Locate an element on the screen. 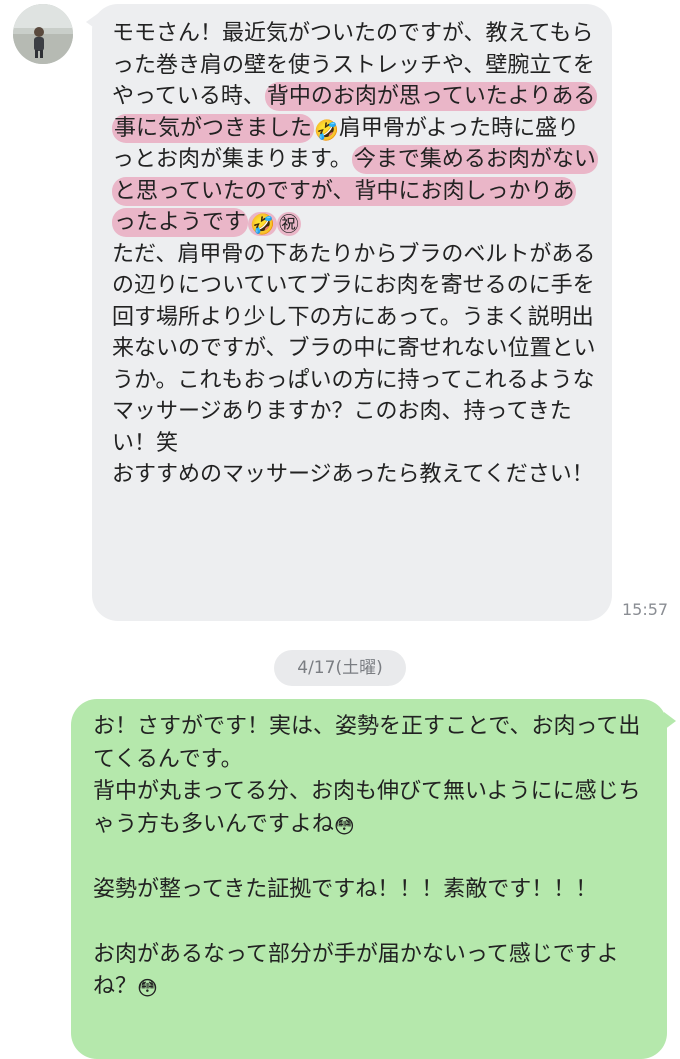  date-divider: 4/17(土曜) is located at coordinates (340, 668).